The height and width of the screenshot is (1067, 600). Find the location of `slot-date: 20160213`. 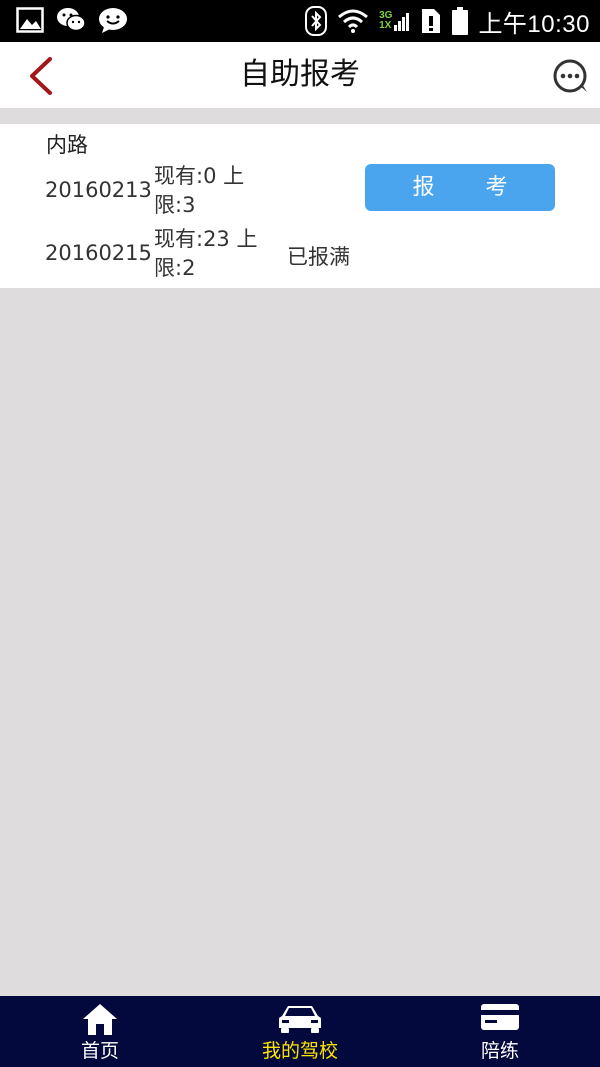

slot-date: 20160213 is located at coordinates (98, 190).